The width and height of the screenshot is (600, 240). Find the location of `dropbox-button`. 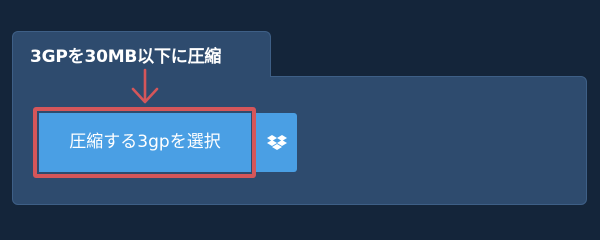

dropbox-button is located at coordinates (276, 142).